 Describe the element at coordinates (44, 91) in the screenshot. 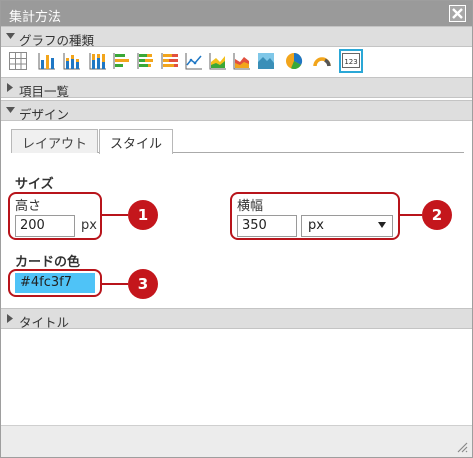

I see `section-items-label: 項目一覧` at that location.